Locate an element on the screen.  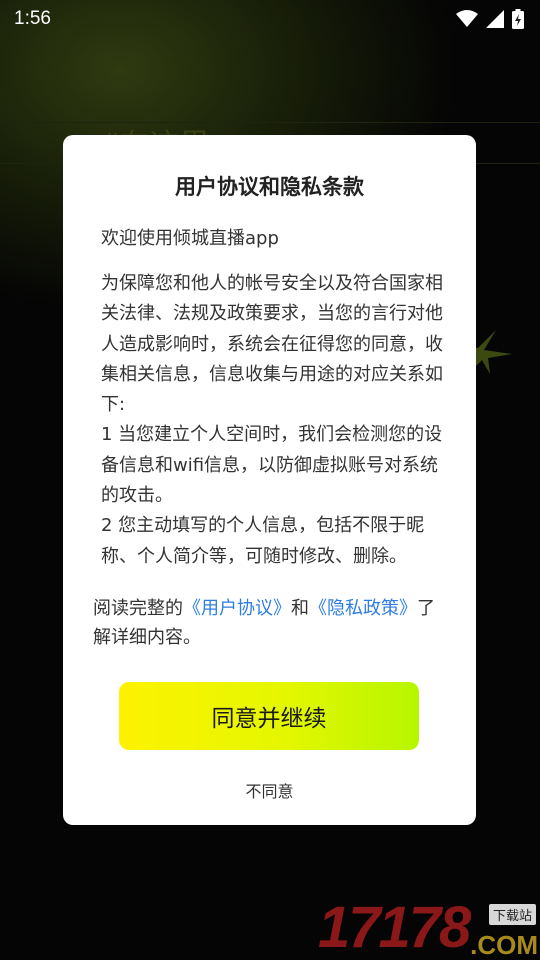
battery-charging-icon is located at coordinates (518, 19).